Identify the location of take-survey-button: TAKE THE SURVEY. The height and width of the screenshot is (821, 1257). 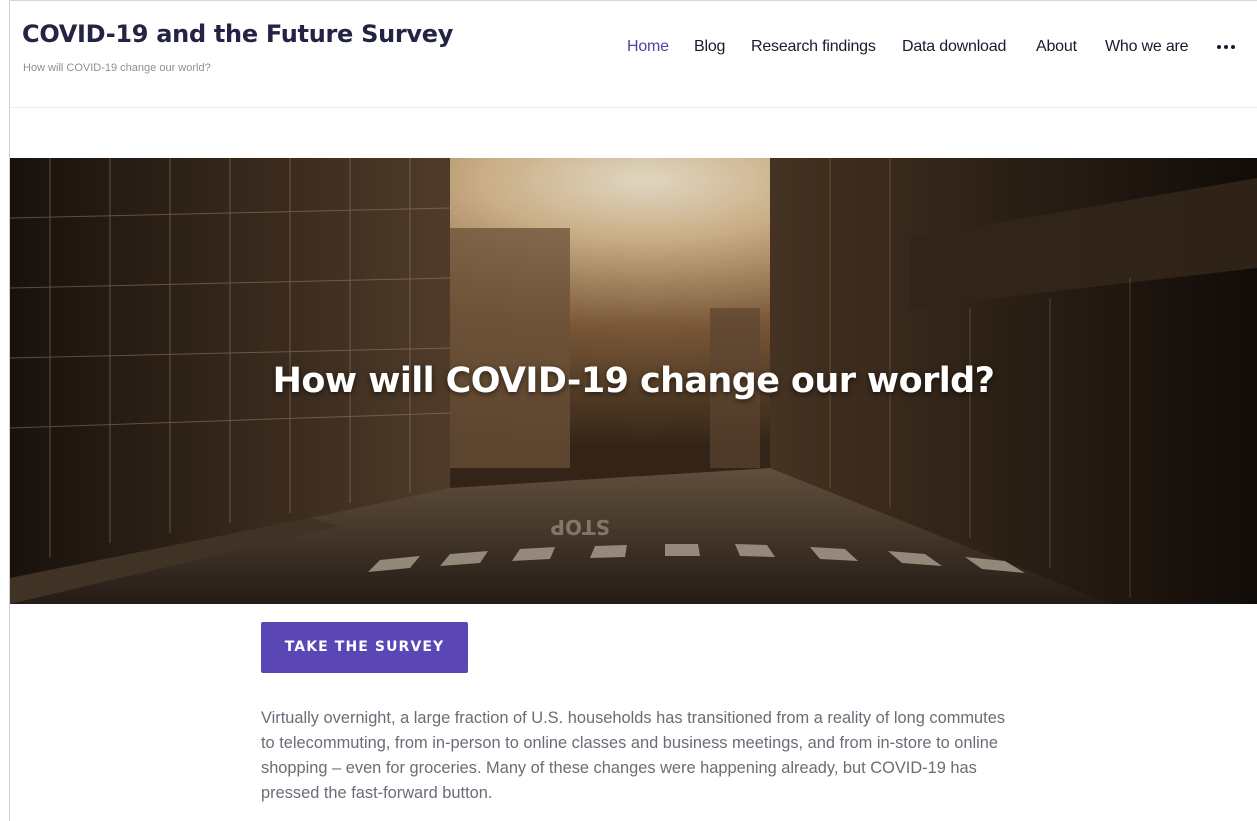
(364, 647).